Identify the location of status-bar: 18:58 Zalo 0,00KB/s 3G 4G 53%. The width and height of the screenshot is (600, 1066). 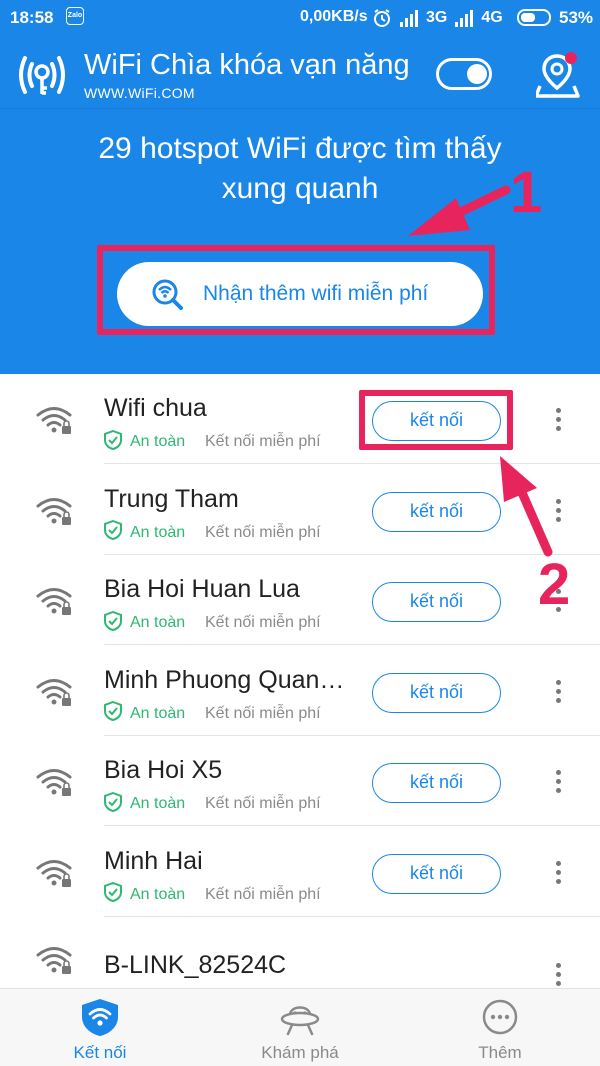
(300, 18).